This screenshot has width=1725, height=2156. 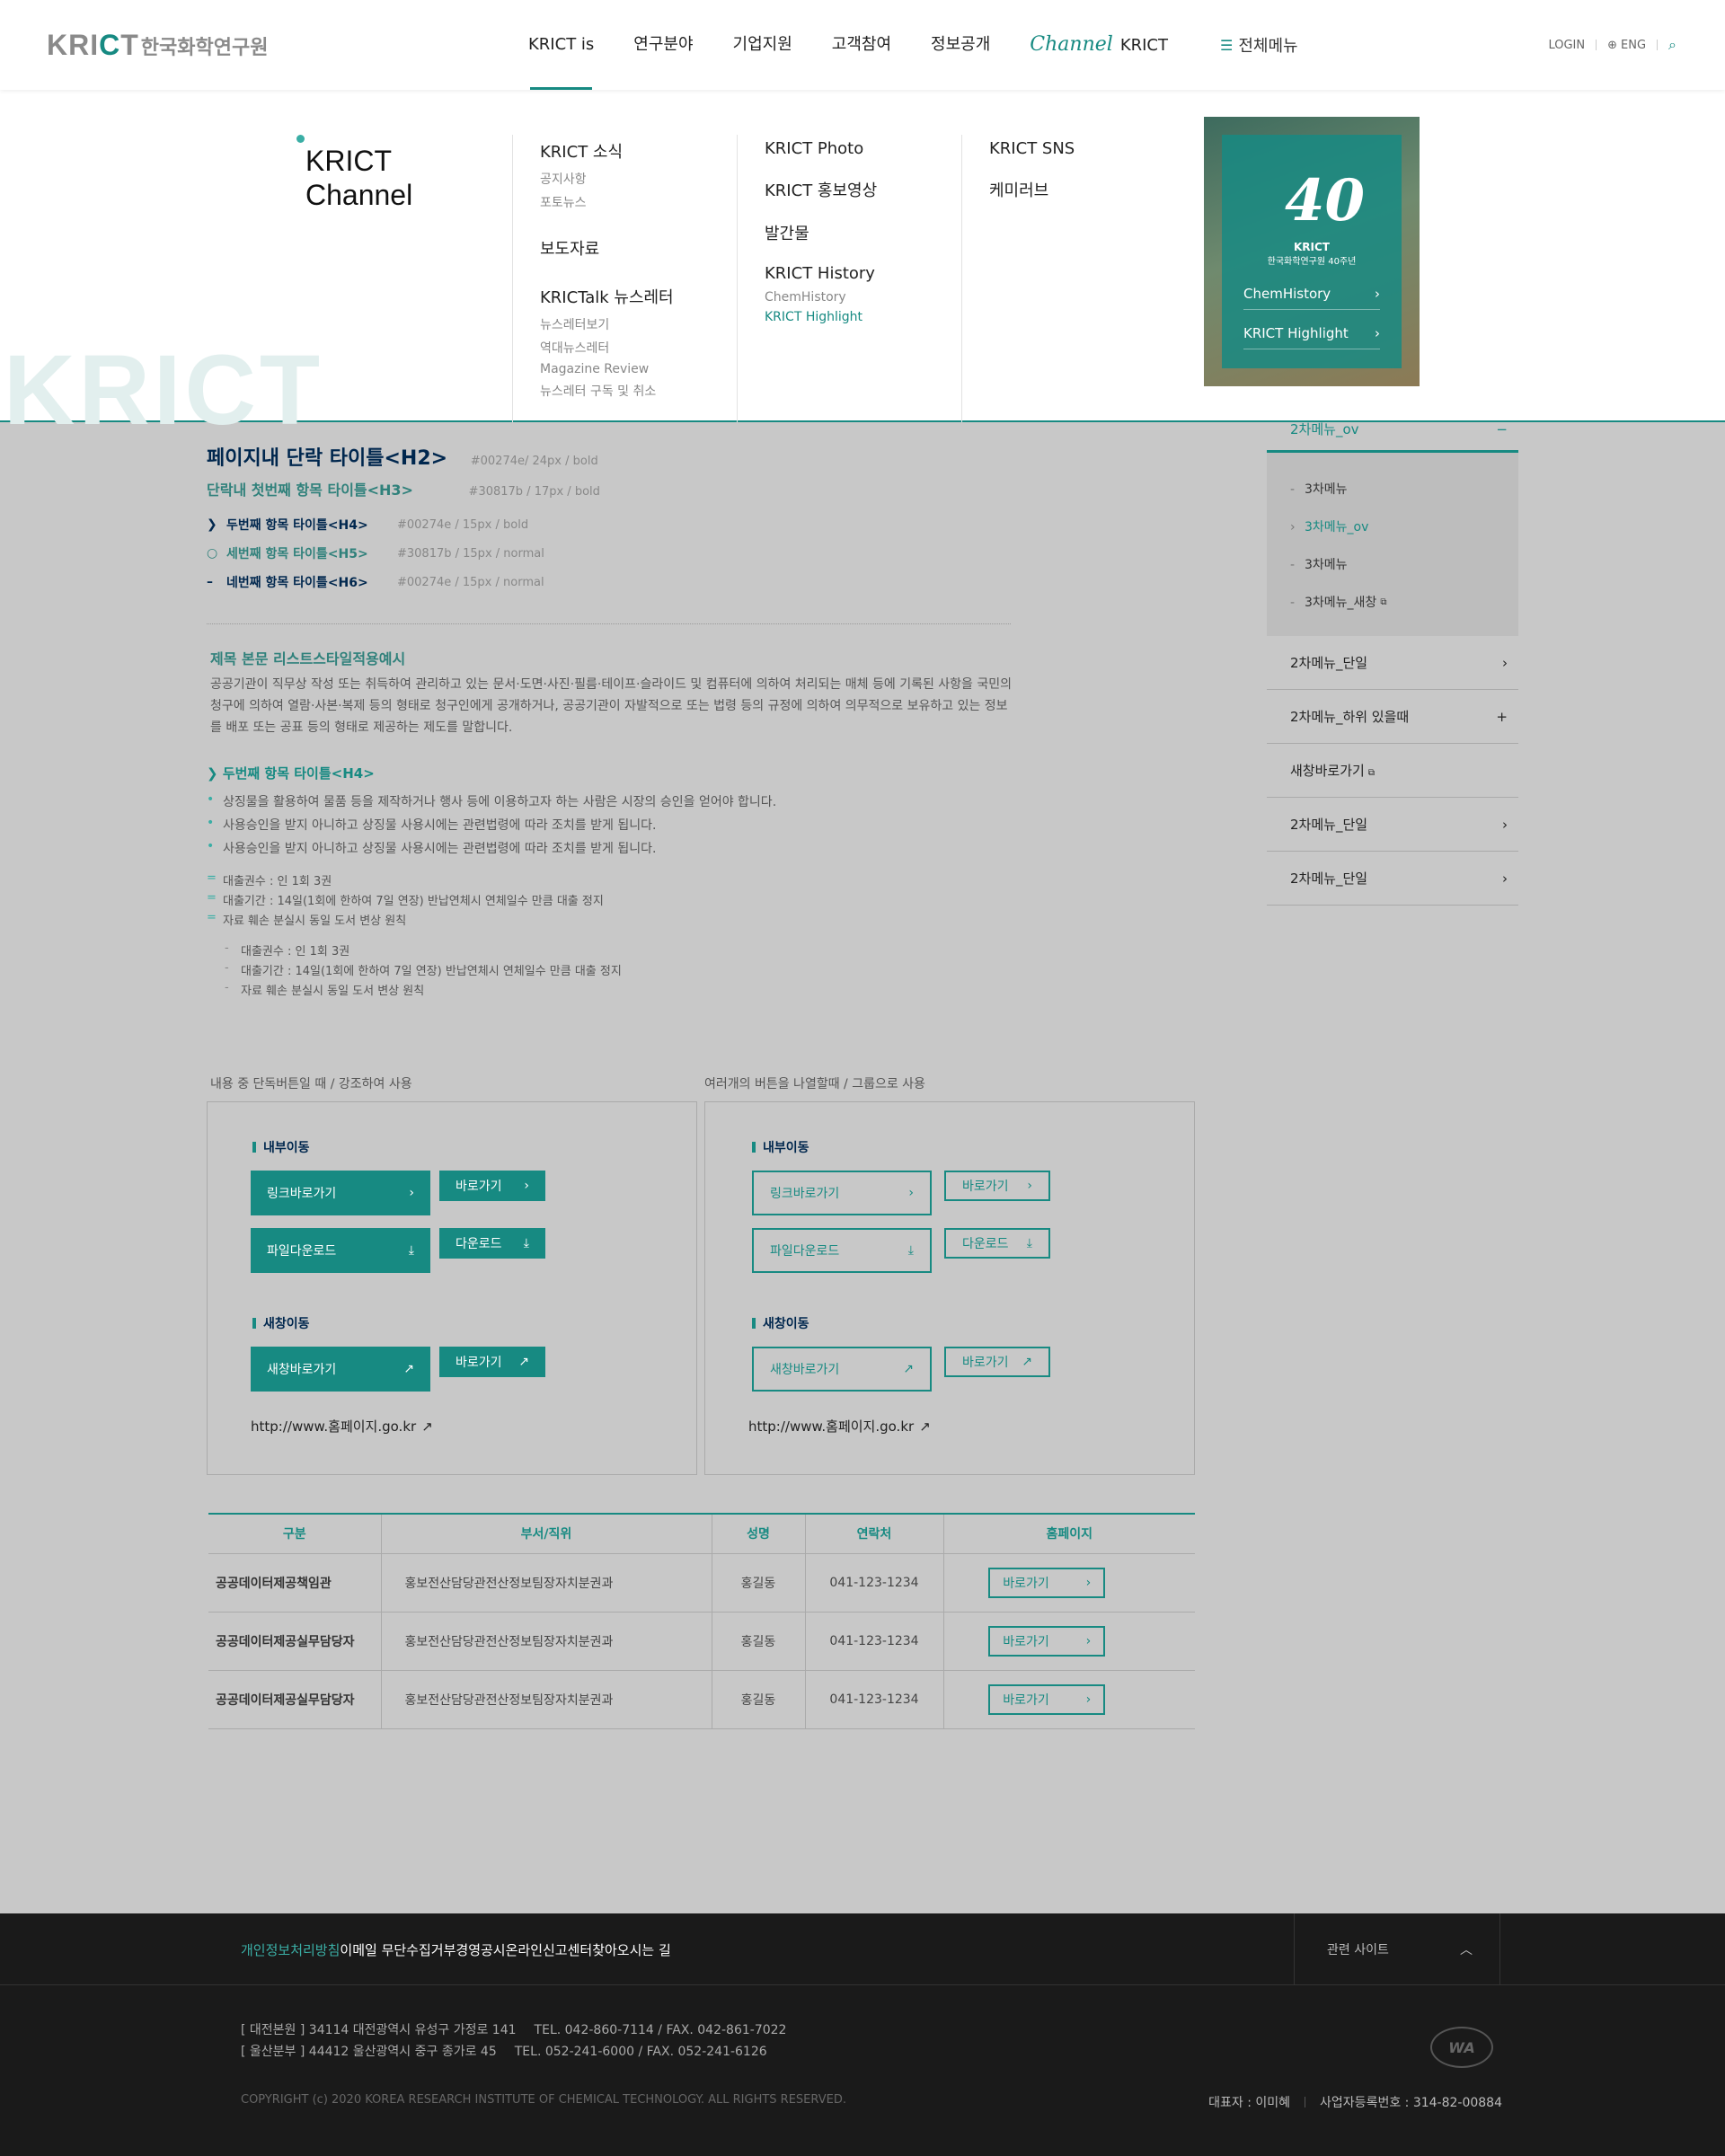 I want to click on plus-icon: +, so click(x=1502, y=716).